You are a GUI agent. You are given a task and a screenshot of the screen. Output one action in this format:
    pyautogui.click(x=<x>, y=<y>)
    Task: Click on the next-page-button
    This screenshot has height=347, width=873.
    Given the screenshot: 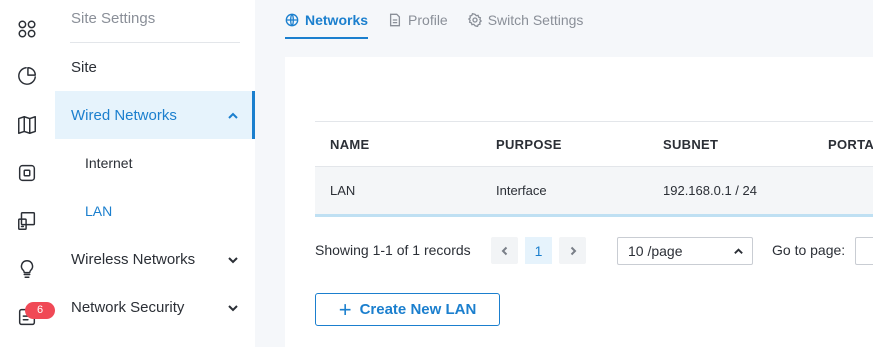 What is the action you would take?
    pyautogui.click(x=572, y=250)
    